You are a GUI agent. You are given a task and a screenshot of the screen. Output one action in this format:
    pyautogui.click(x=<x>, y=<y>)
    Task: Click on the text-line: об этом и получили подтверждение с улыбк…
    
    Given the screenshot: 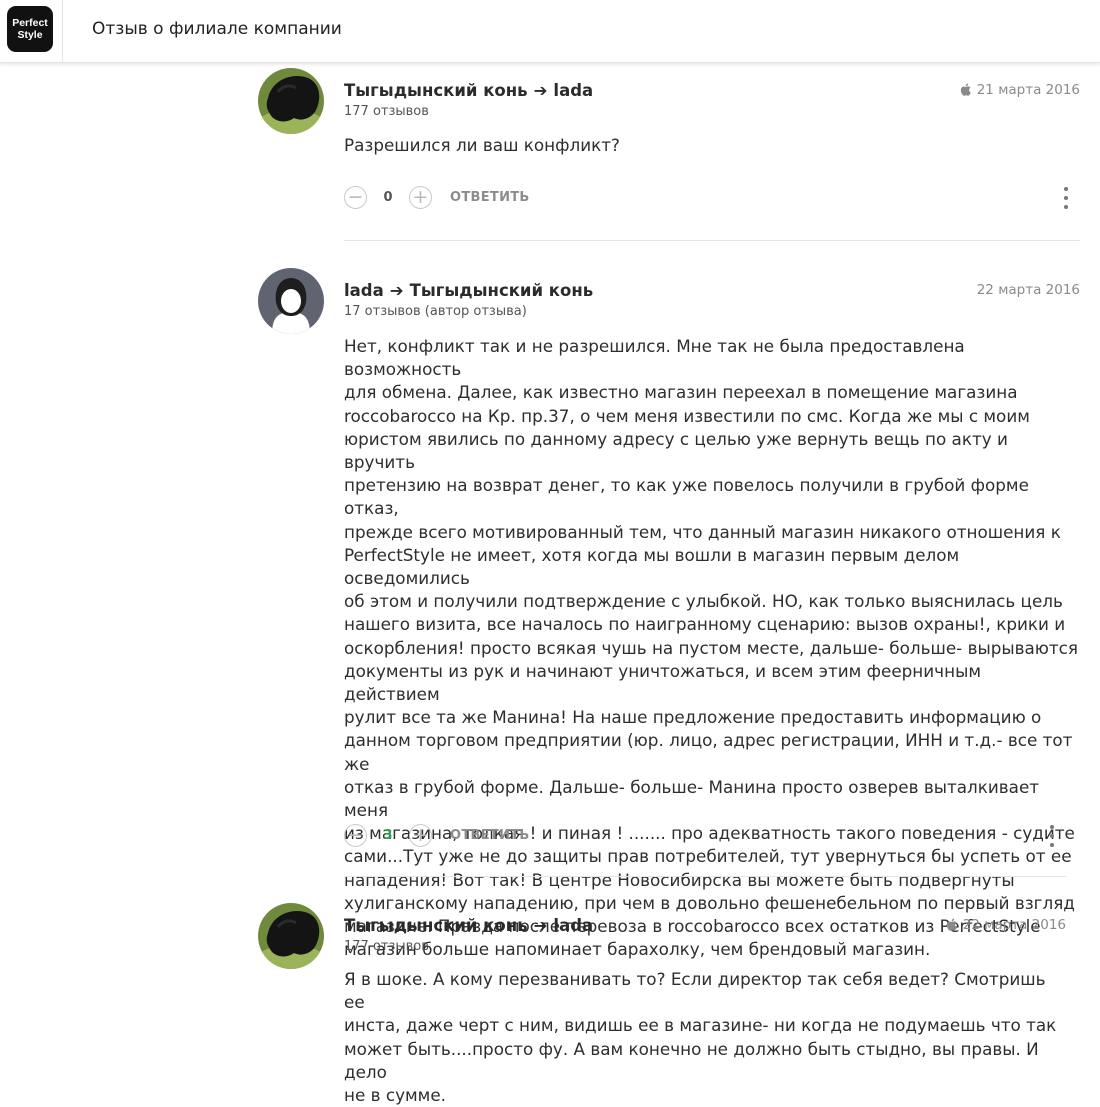 What is the action you would take?
    pyautogui.click(x=703, y=601)
    